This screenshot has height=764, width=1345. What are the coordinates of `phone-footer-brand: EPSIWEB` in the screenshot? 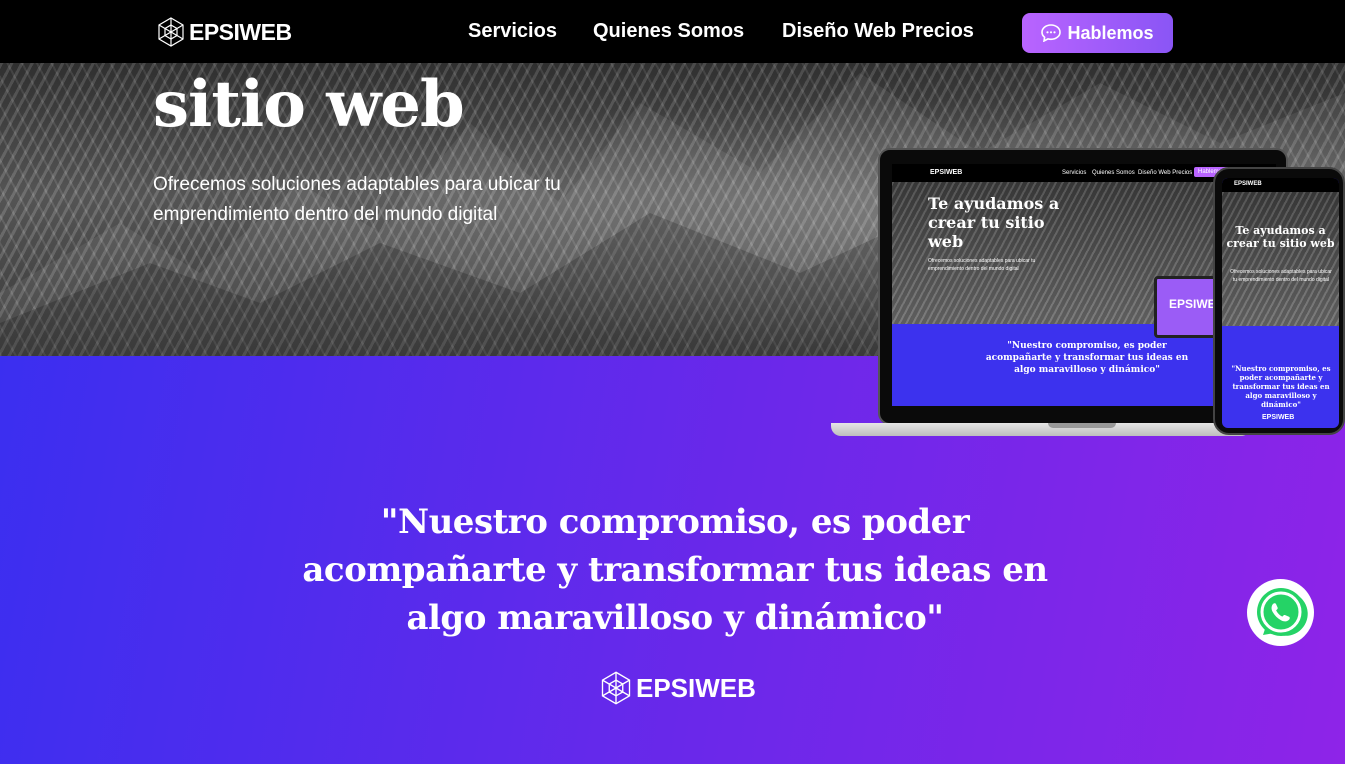 It's located at (1278, 417).